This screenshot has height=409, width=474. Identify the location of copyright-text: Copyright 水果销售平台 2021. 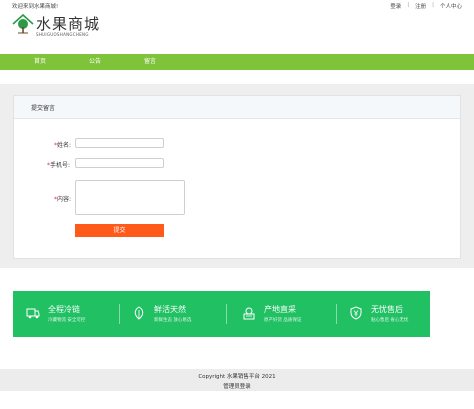
(237, 377).